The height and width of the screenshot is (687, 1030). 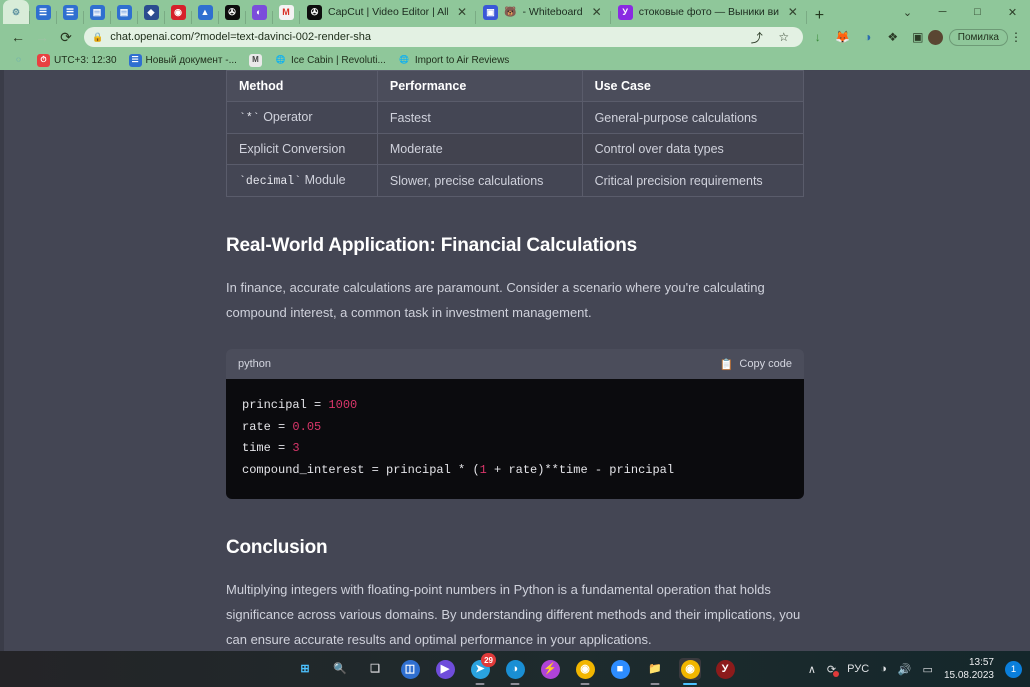 What do you see at coordinates (893, 37) in the screenshot?
I see `extensions-puzzle-icon: ❖` at bounding box center [893, 37].